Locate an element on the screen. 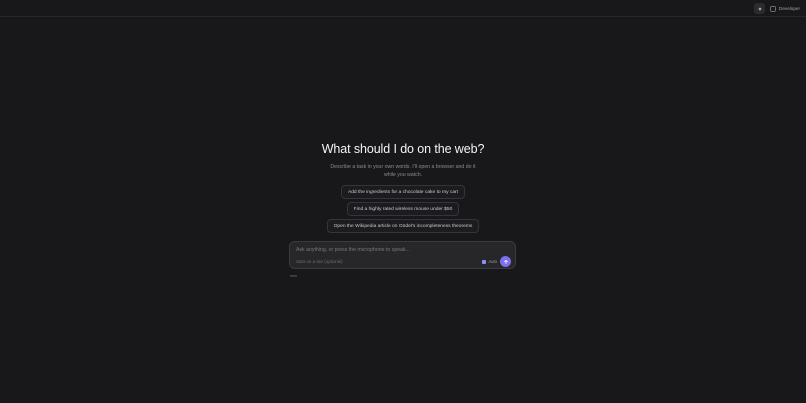  page-title: What should I do on the web? is located at coordinates (403, 149).